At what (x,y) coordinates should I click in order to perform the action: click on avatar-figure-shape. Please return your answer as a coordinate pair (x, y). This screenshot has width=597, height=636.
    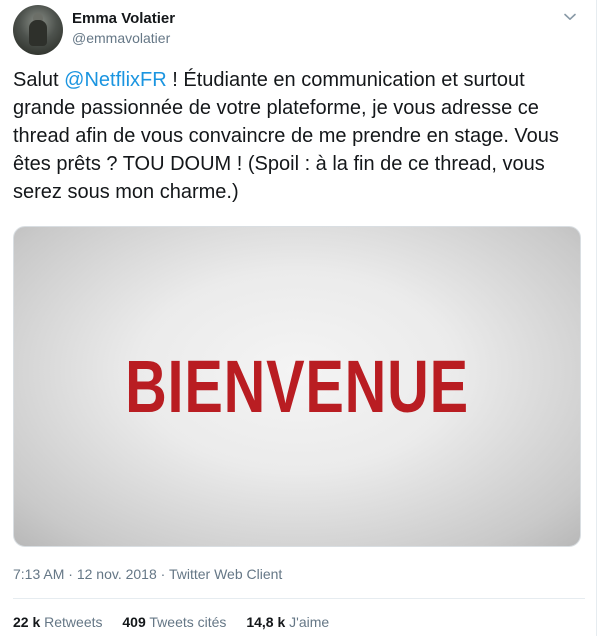
    Looking at the image, I should click on (38, 33).